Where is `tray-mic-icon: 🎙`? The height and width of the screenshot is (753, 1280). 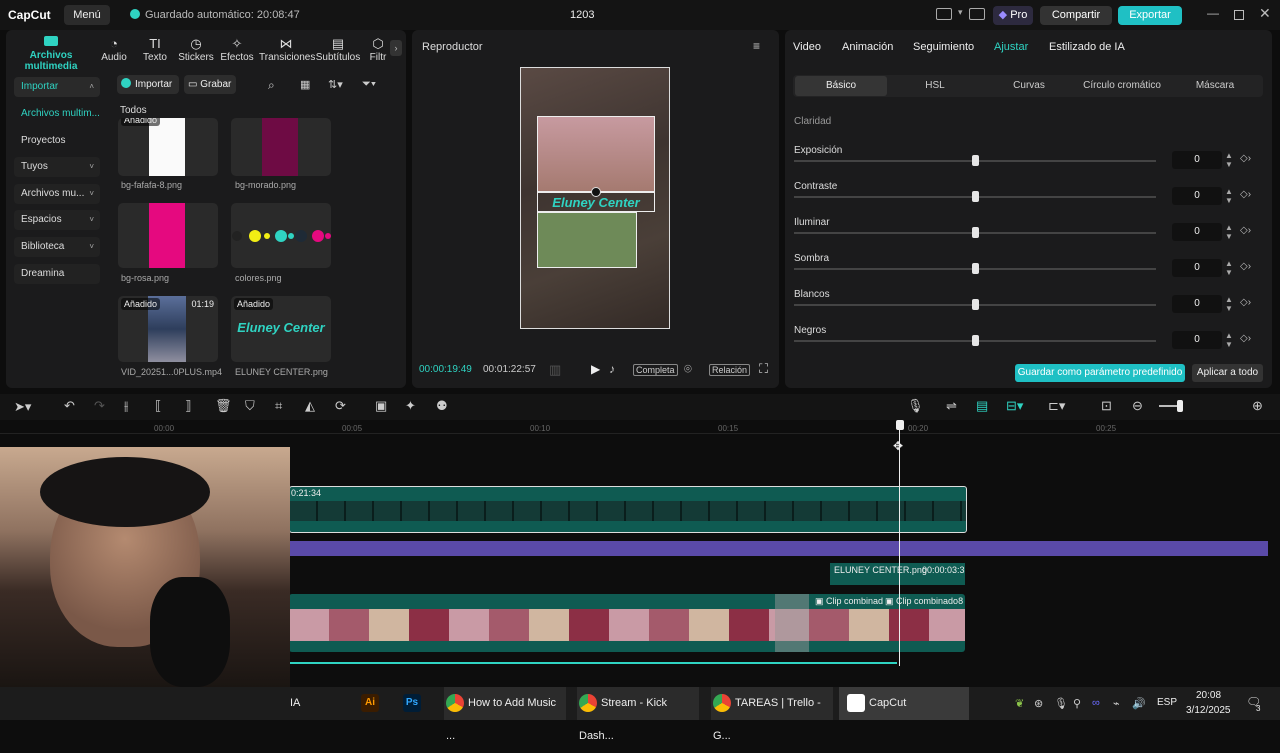
tray-mic-icon: 🎙 is located at coordinates (1061, 703).